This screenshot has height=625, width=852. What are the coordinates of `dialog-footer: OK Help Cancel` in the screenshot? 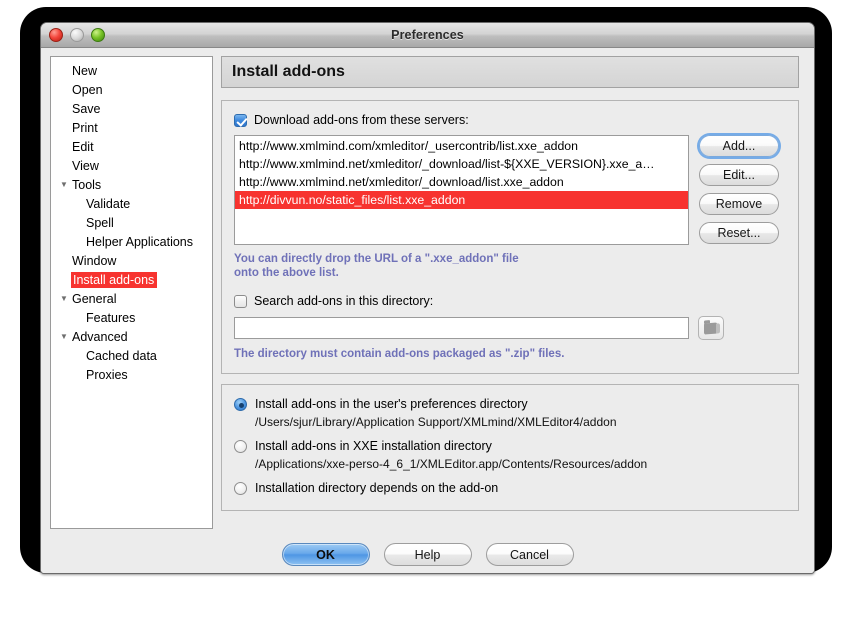 It's located at (427, 554).